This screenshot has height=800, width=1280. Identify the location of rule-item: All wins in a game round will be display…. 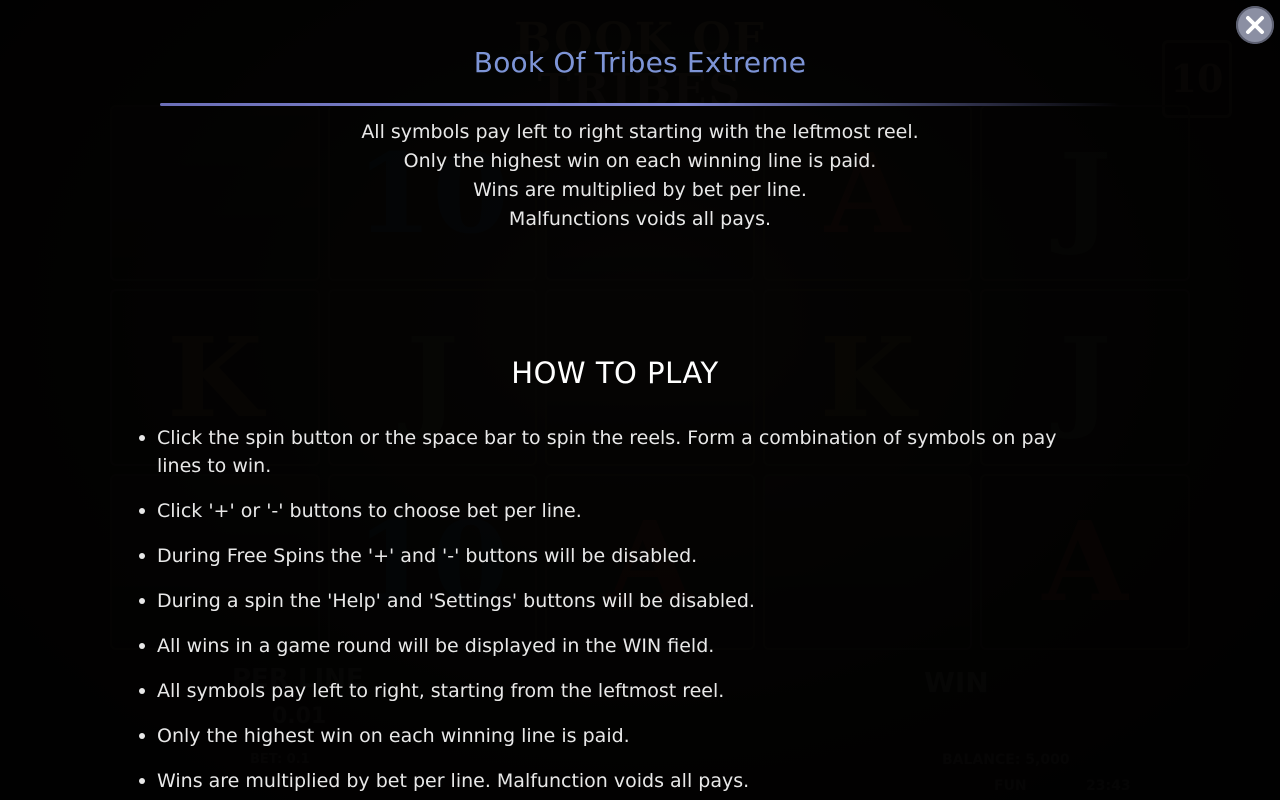
(618, 646).